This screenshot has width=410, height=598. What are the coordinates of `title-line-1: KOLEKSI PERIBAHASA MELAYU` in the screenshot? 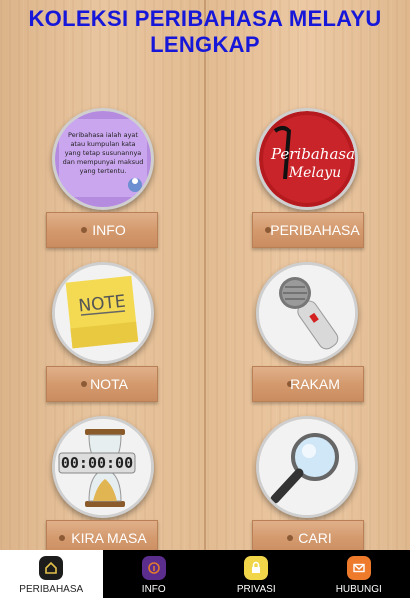 It's located at (205, 18).